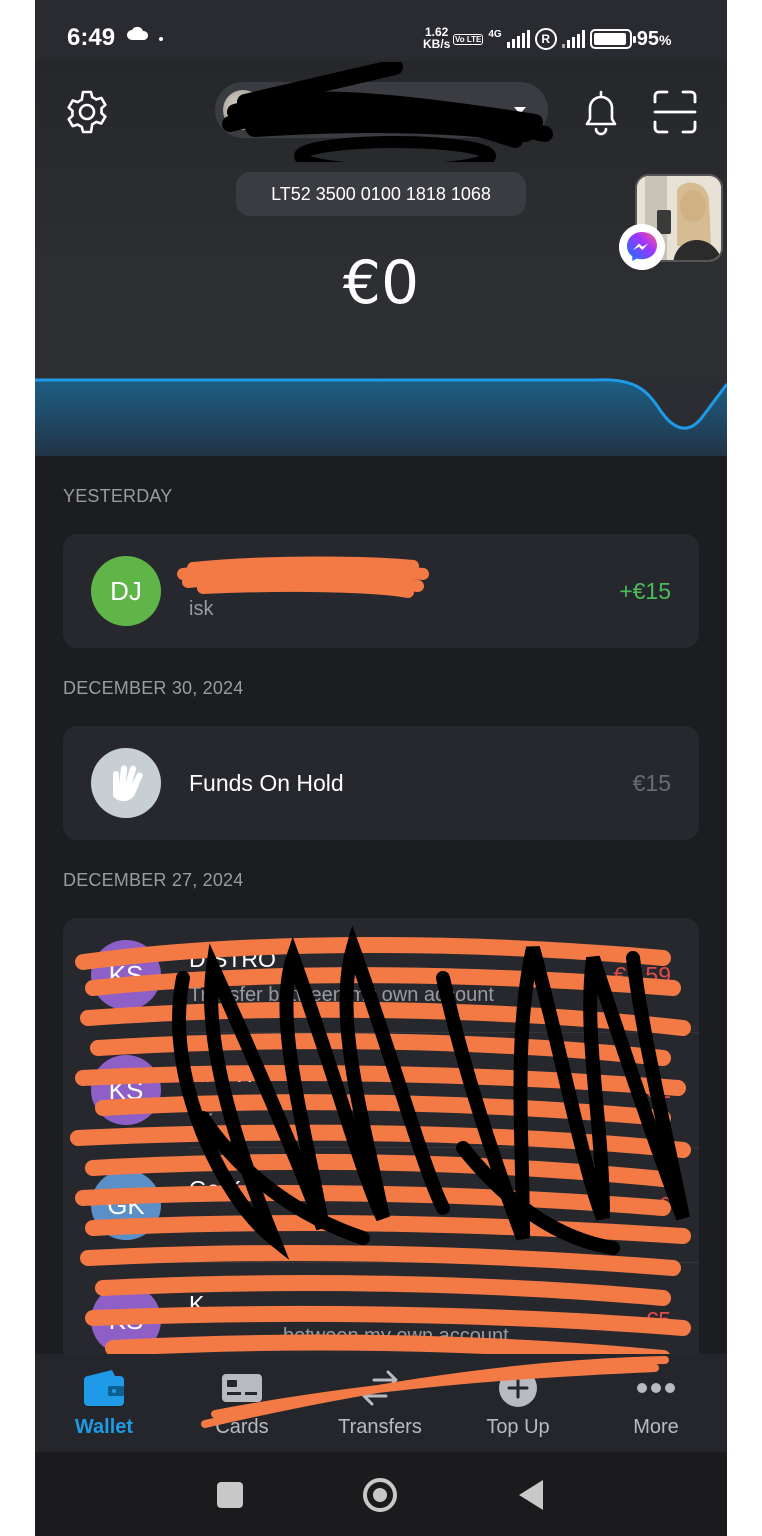 This screenshot has width=762, height=1536. I want to click on section-date: DECEMBER 30, 2024, so click(153, 688).